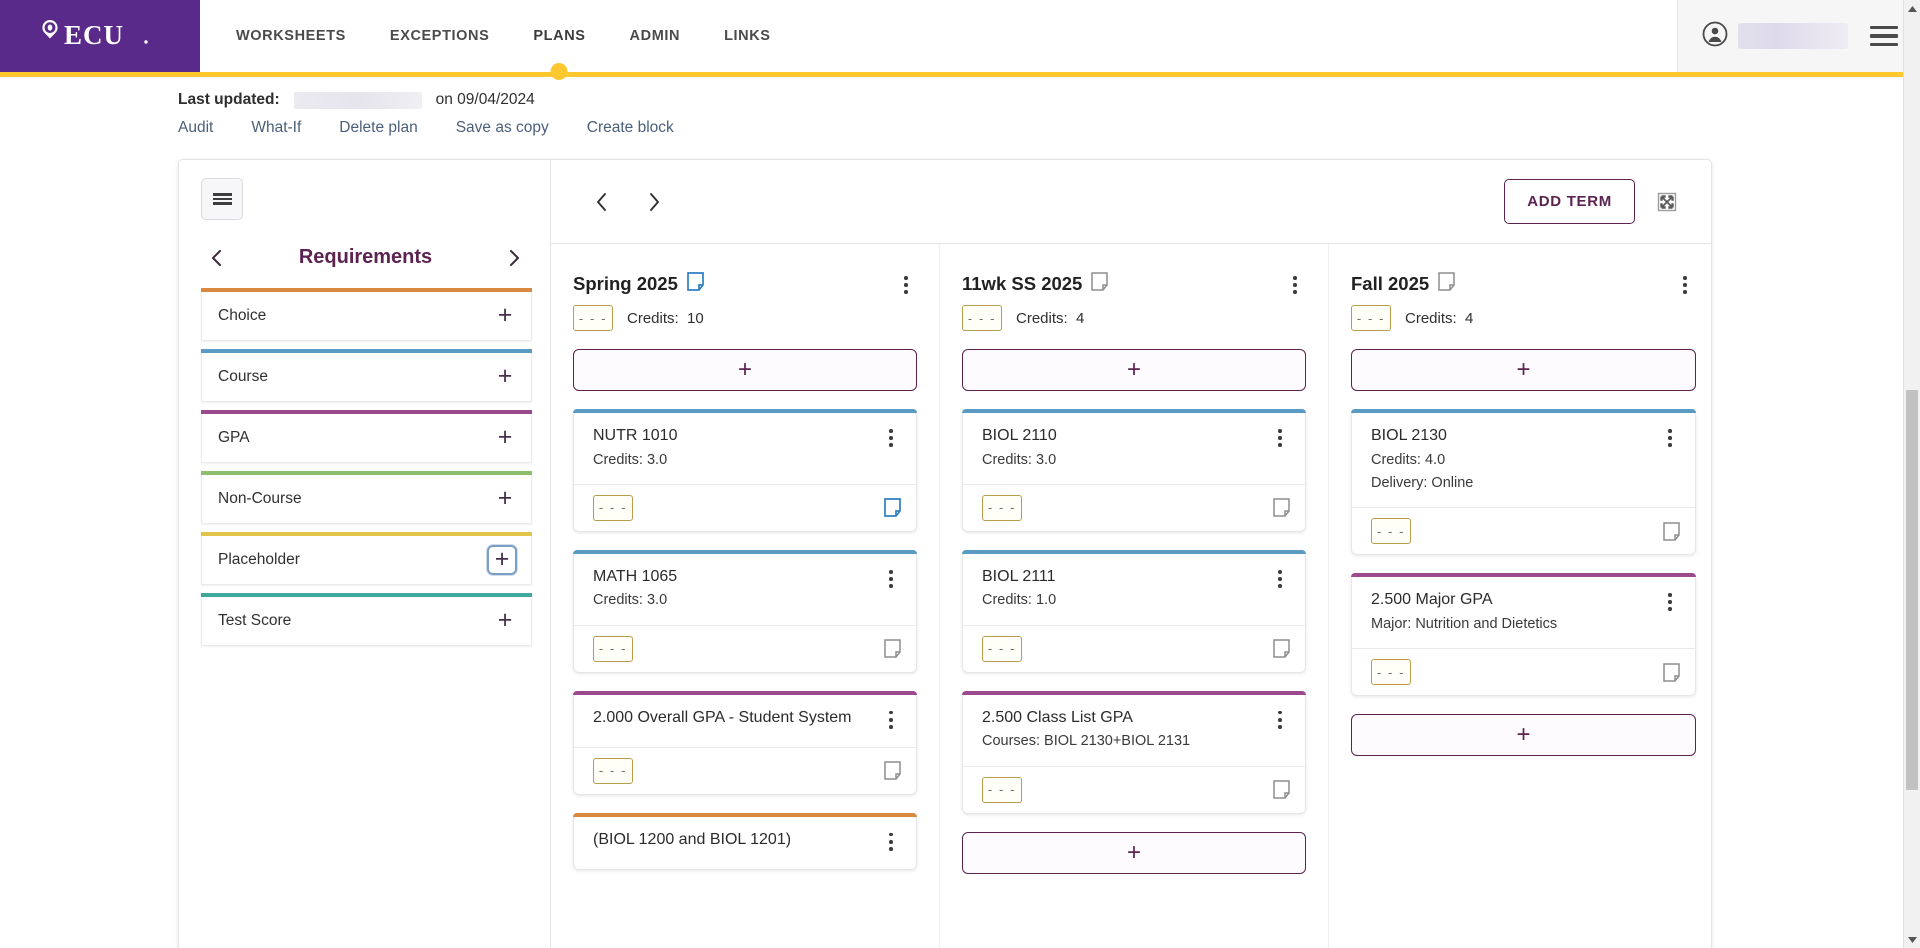  What do you see at coordinates (222, 199) in the screenshot?
I see `panel-toggle-hamburger-icon` at bounding box center [222, 199].